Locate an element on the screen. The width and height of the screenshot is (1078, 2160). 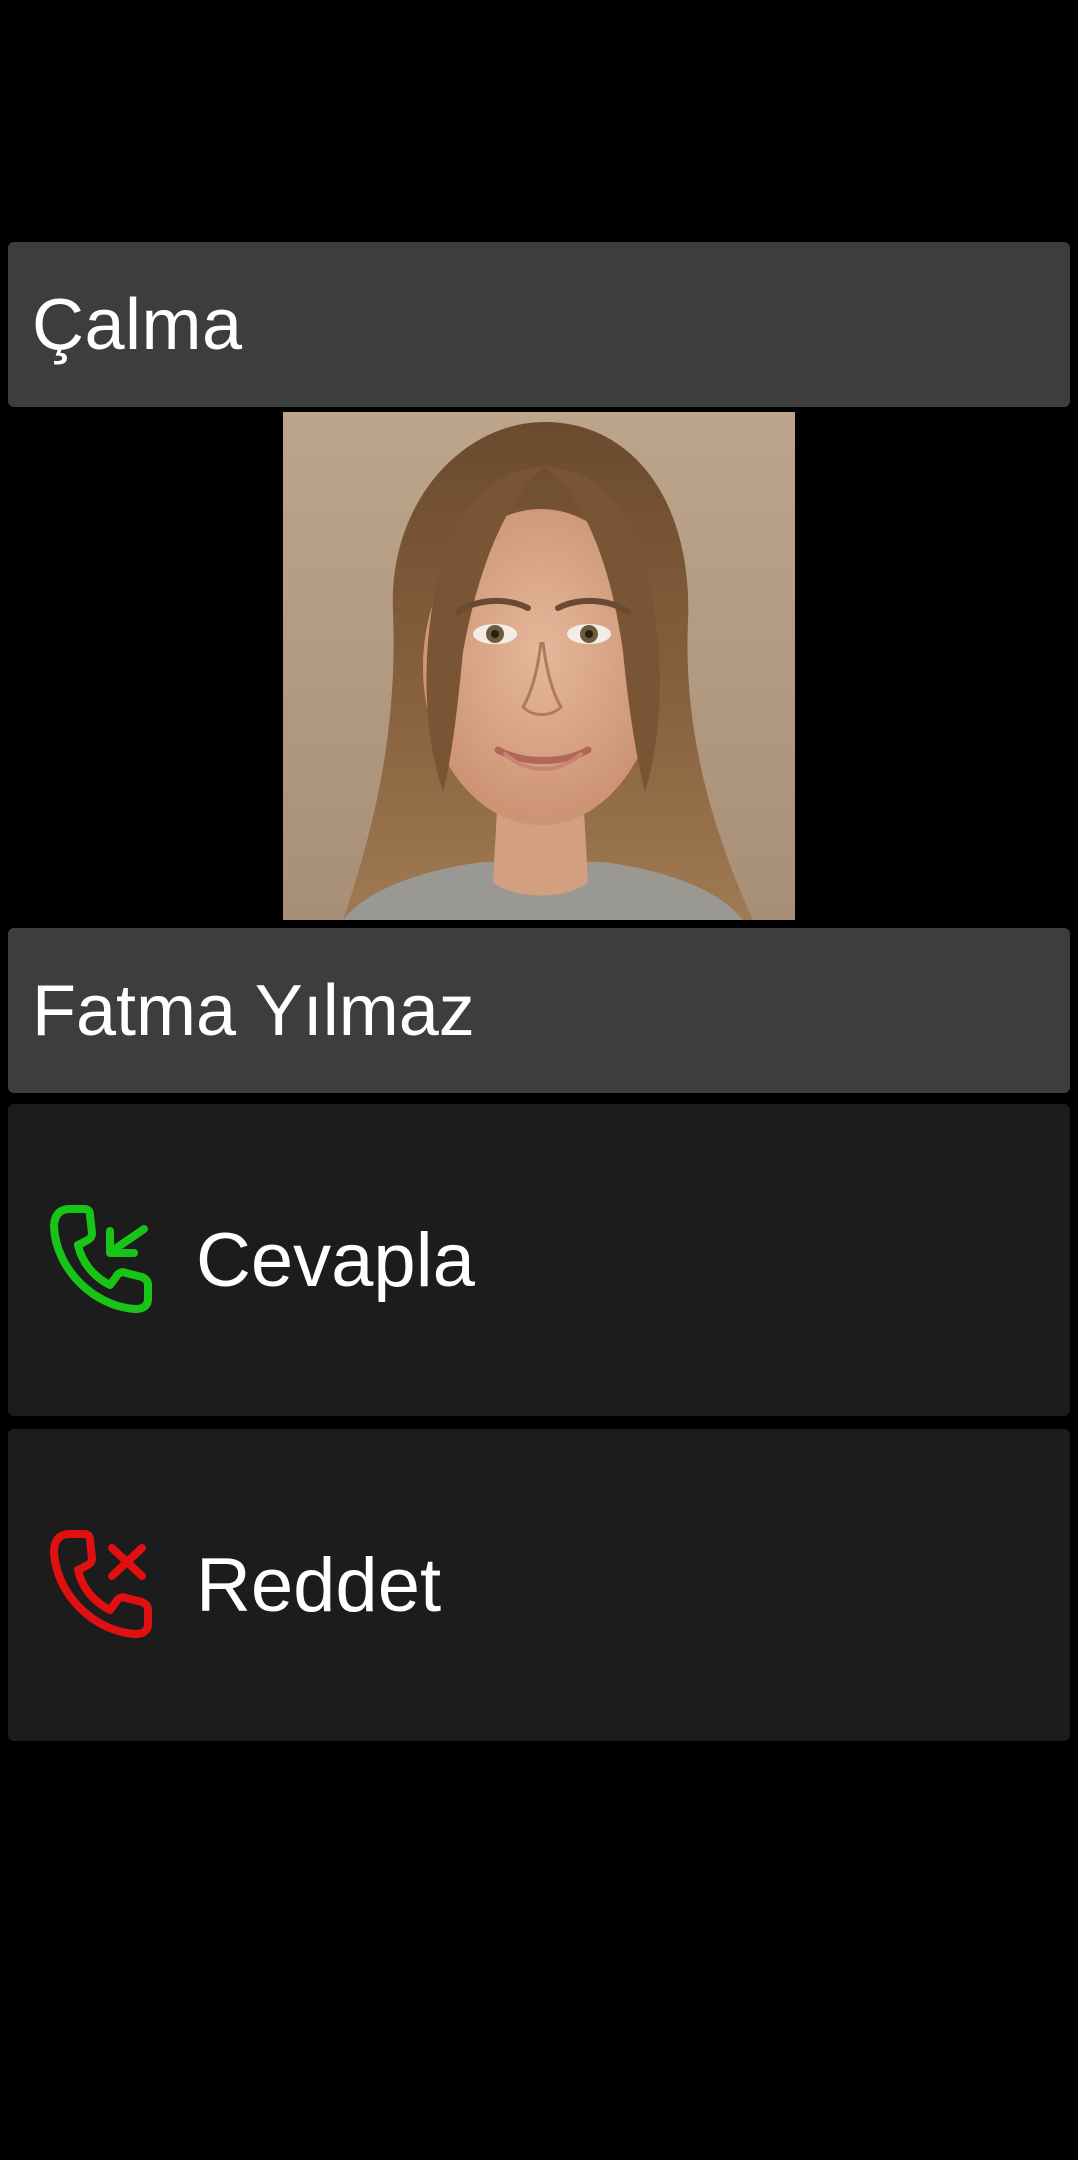
reject-call-button: Reddet is located at coordinates (539, 1585).